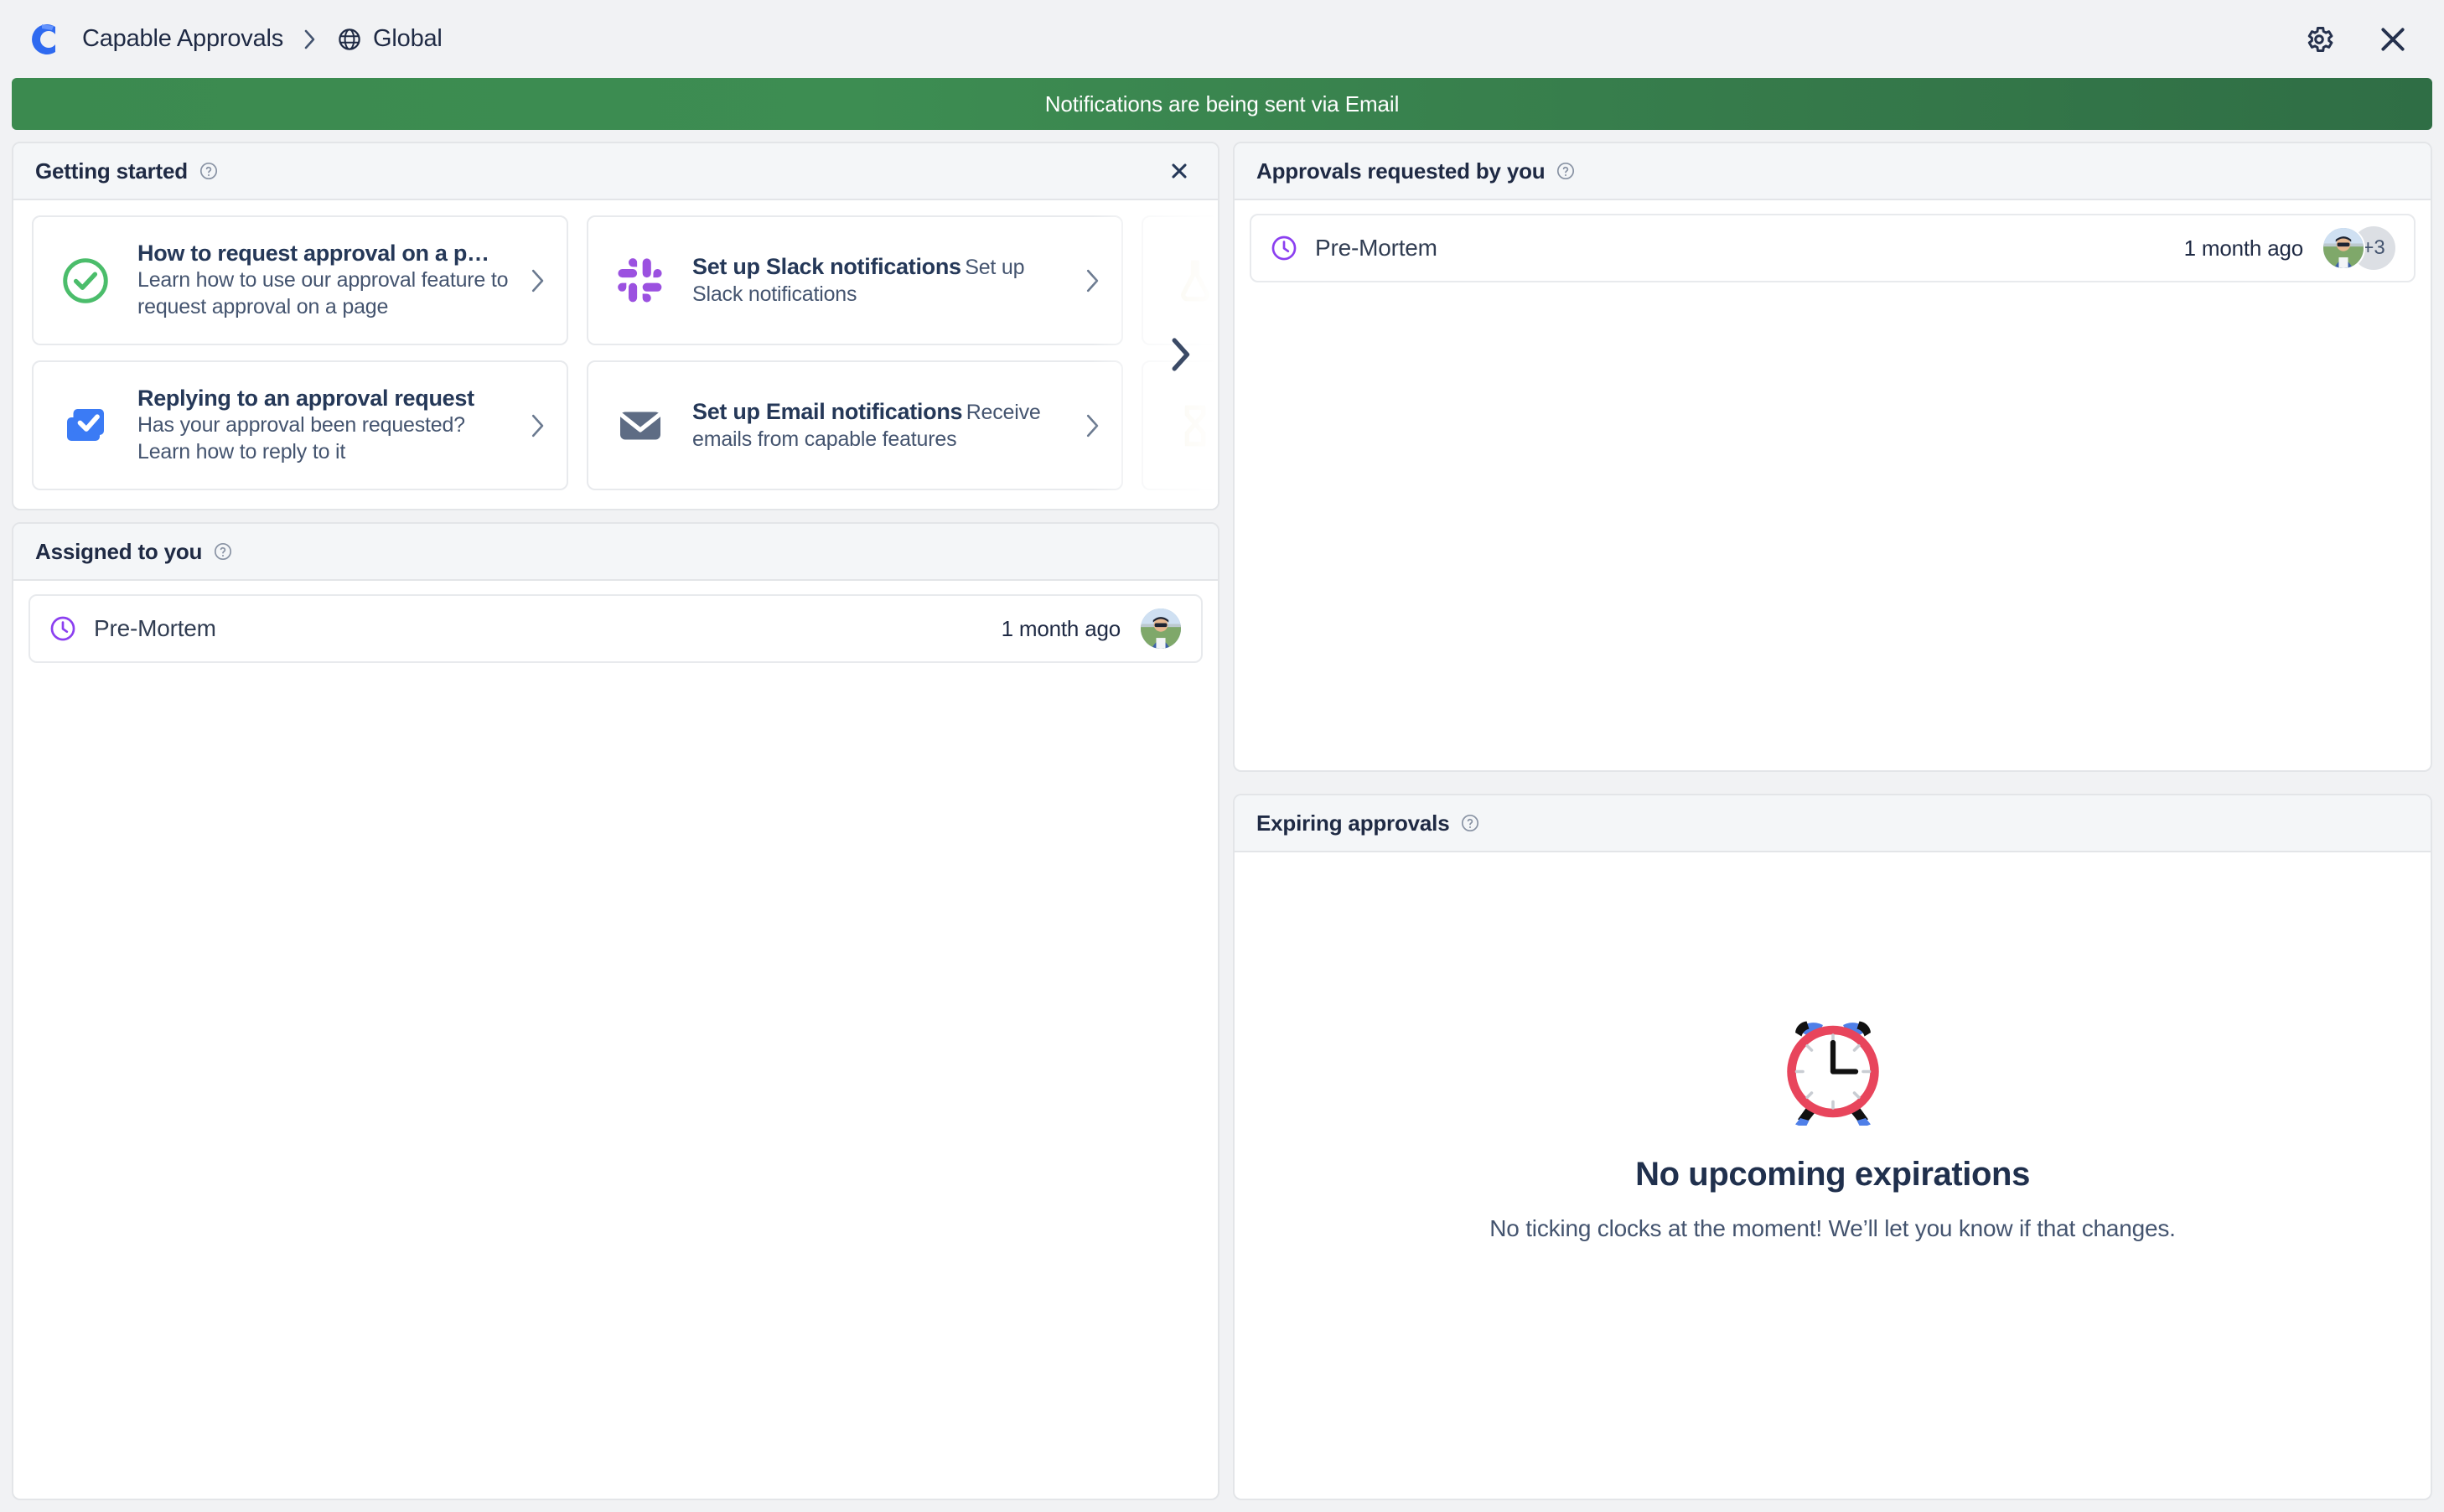  I want to click on check-circle-icon, so click(85, 281).